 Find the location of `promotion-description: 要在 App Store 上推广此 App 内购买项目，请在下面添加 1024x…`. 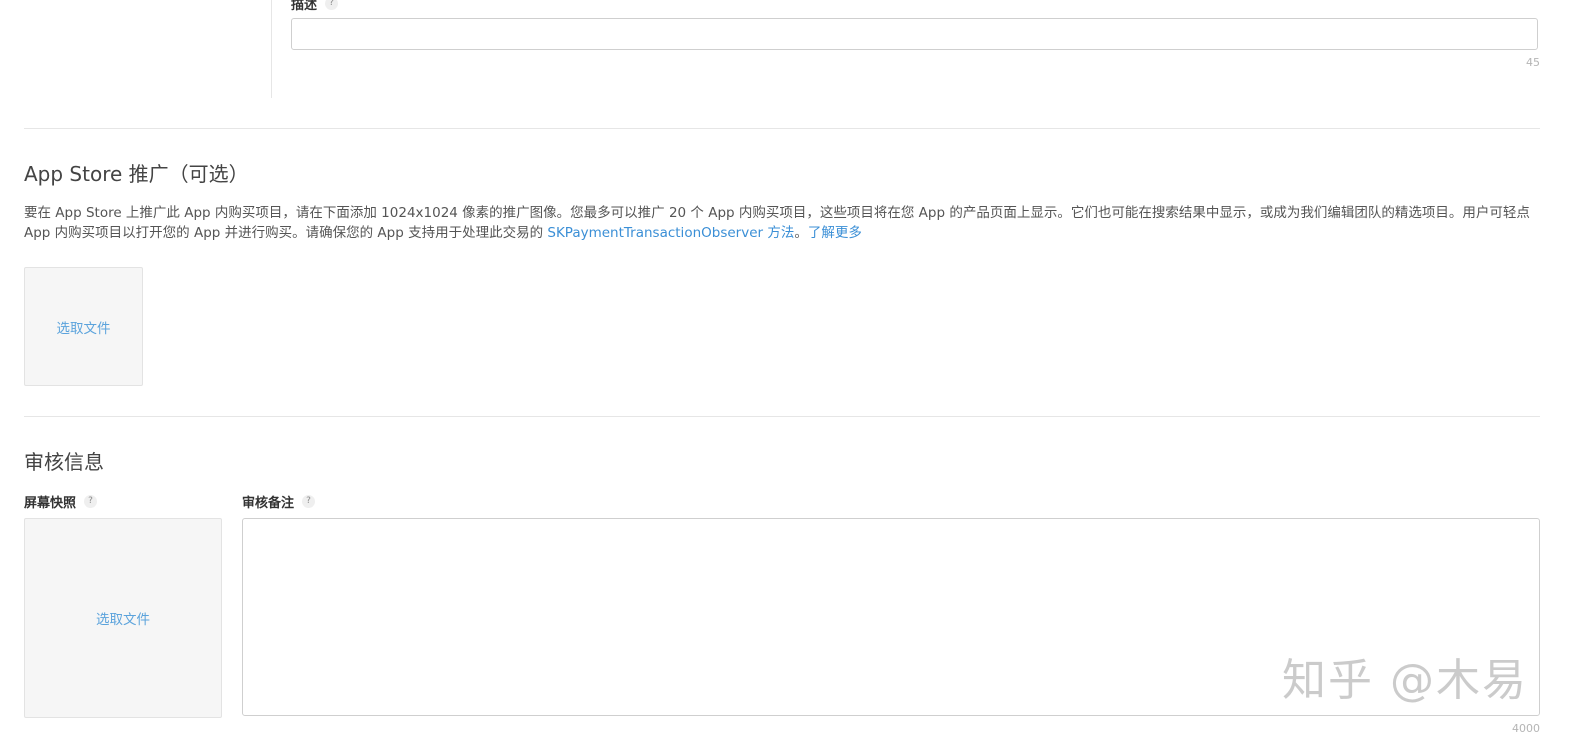

promotion-description: 要在 App Store 上推广此 App 内购买项目，请在下面添加 1024x… is located at coordinates (779, 223).